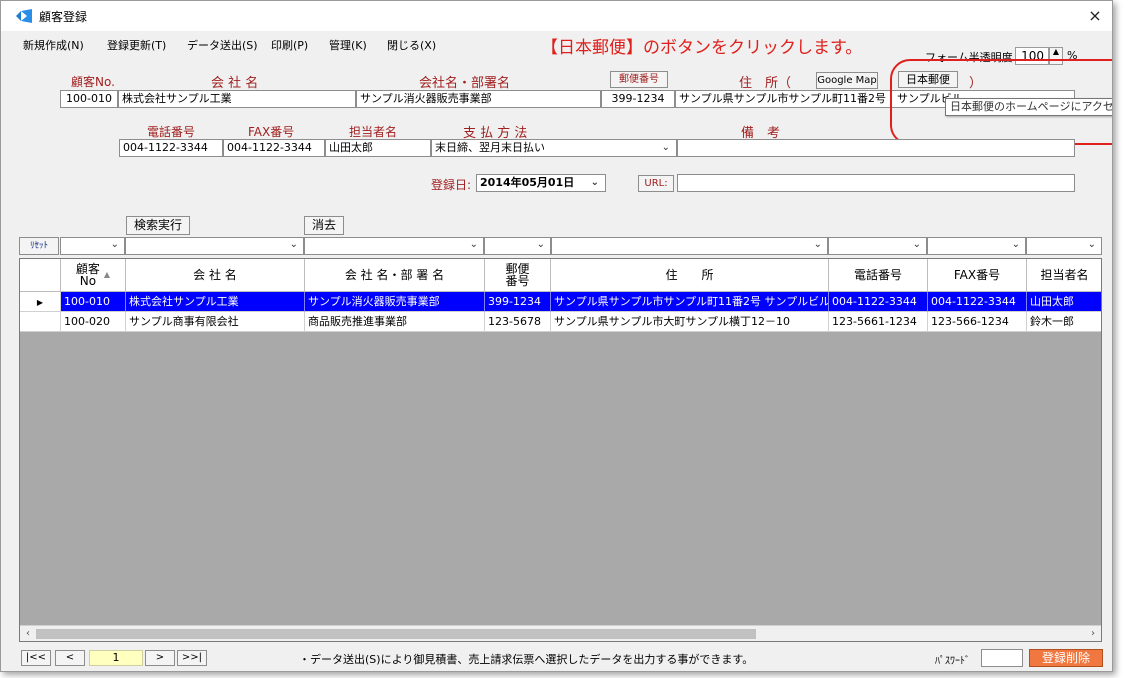 The width and height of the screenshot is (1147, 678). I want to click on filter-address: ⌄, so click(689, 246).